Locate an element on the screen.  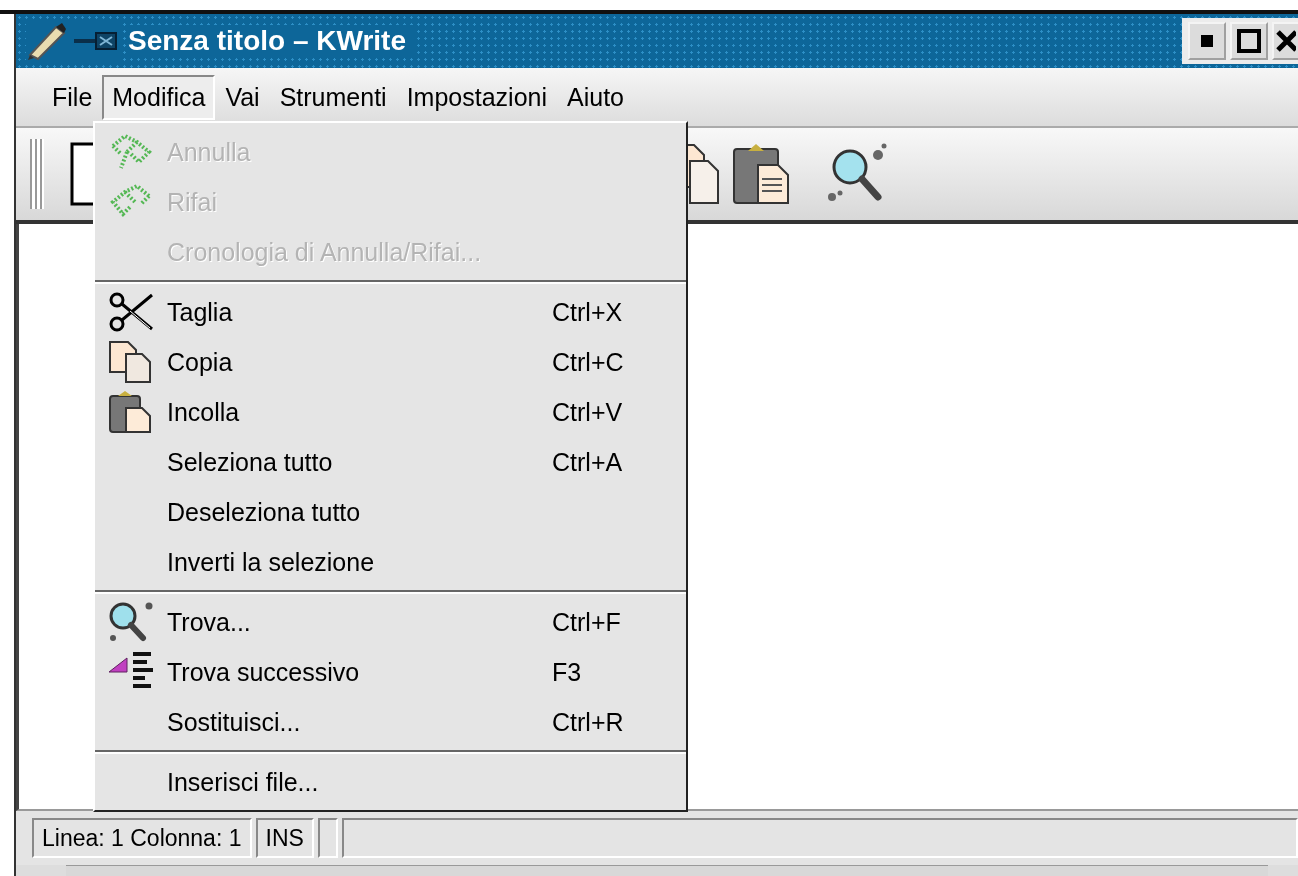
magnifier-icon is located at coordinates (131, 622).